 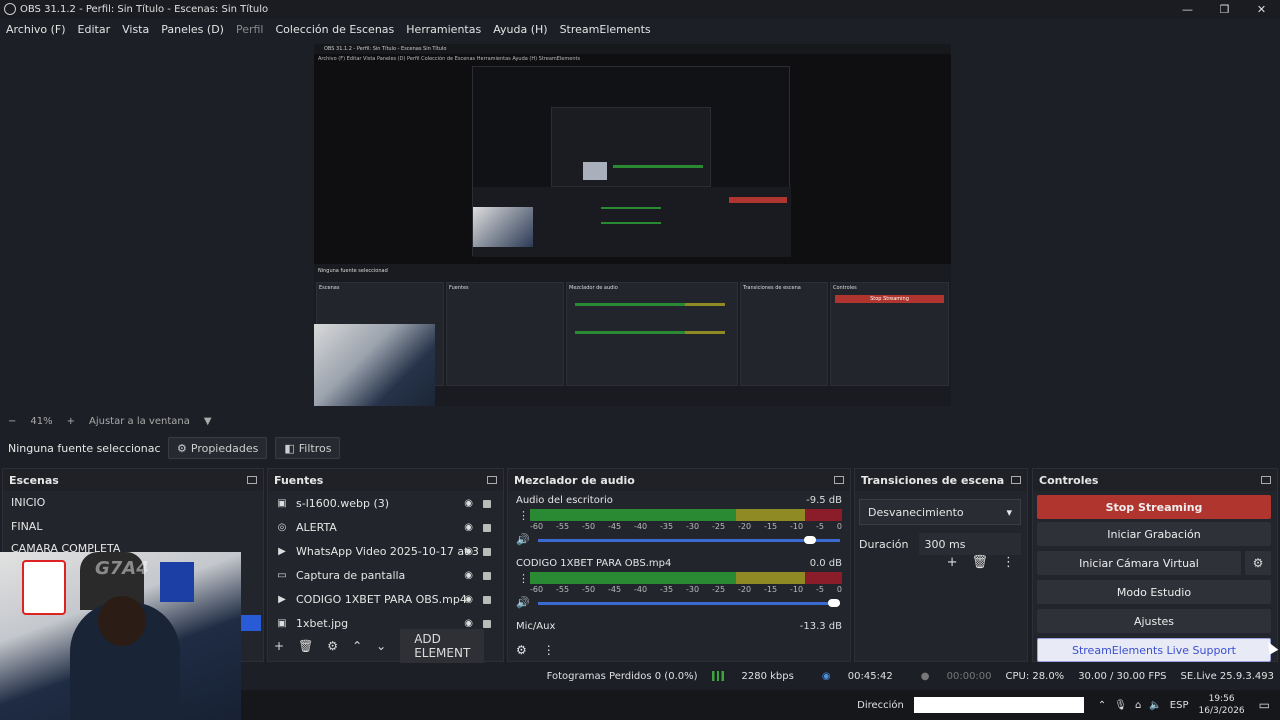 What do you see at coordinates (133, 546) in the screenshot?
I see `scene-item-camara-completa: CAMARA COMPLETA` at bounding box center [133, 546].